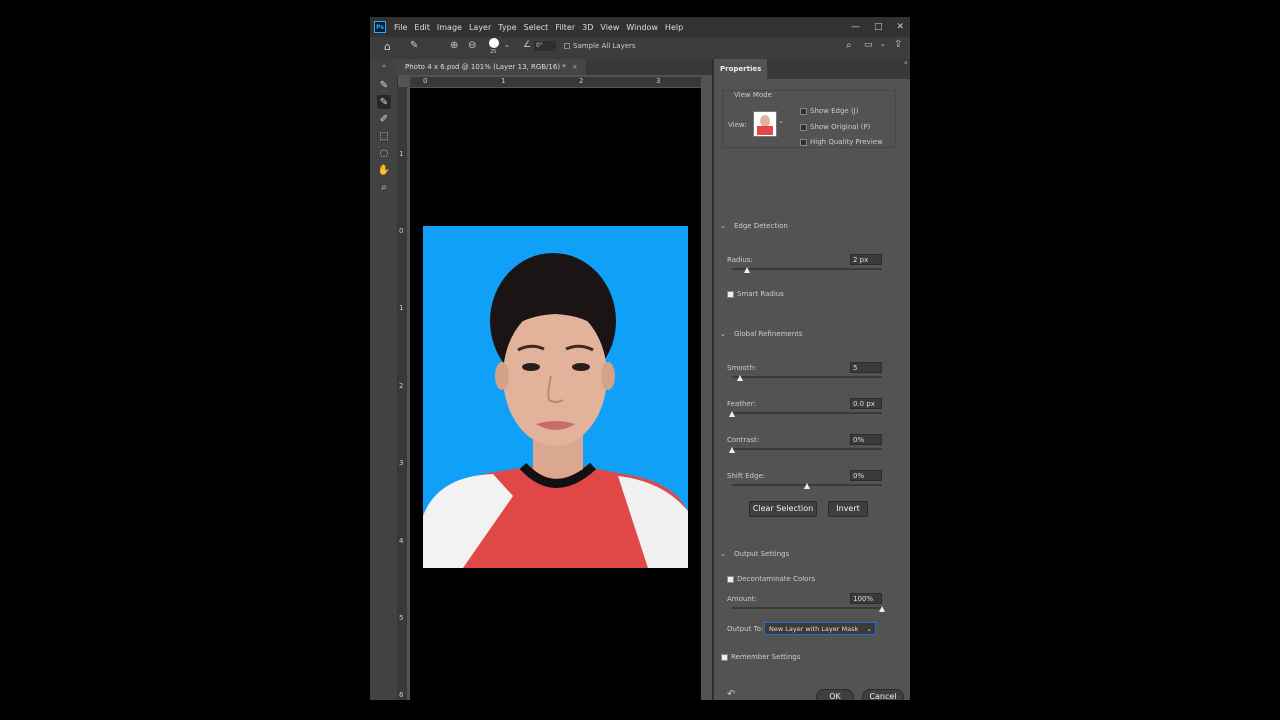 Image resolution: width=1280 pixels, height=720 pixels. What do you see at coordinates (807, 378) in the screenshot?
I see `smooth-slider` at bounding box center [807, 378].